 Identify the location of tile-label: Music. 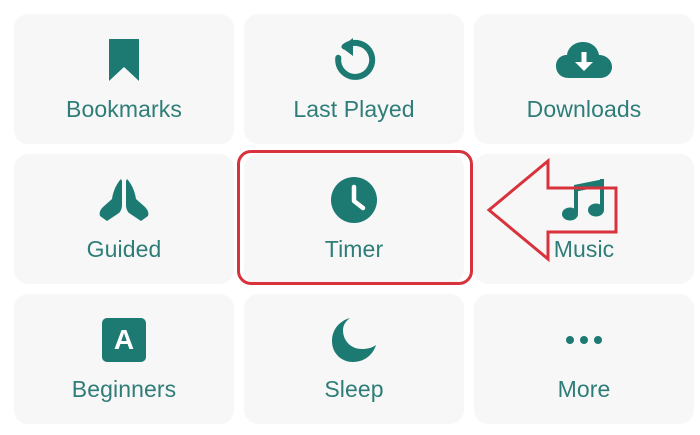
(584, 249).